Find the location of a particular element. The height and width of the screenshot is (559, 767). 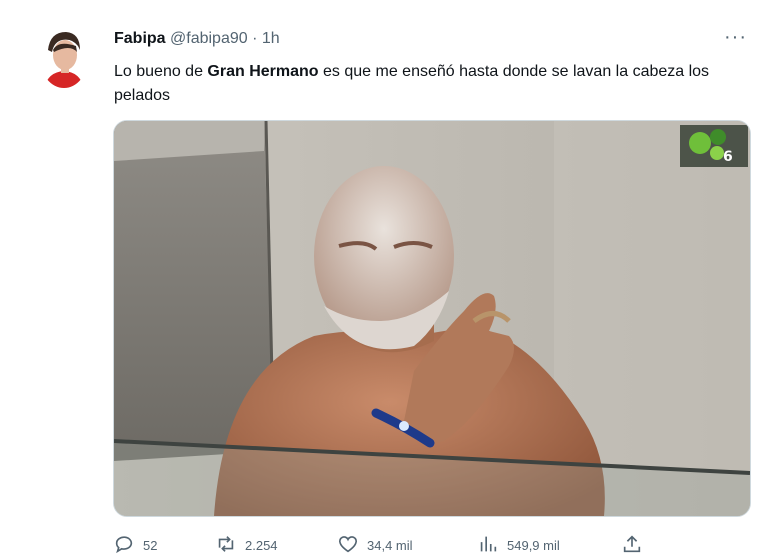

author-name: Fabipa is located at coordinates (140, 38).